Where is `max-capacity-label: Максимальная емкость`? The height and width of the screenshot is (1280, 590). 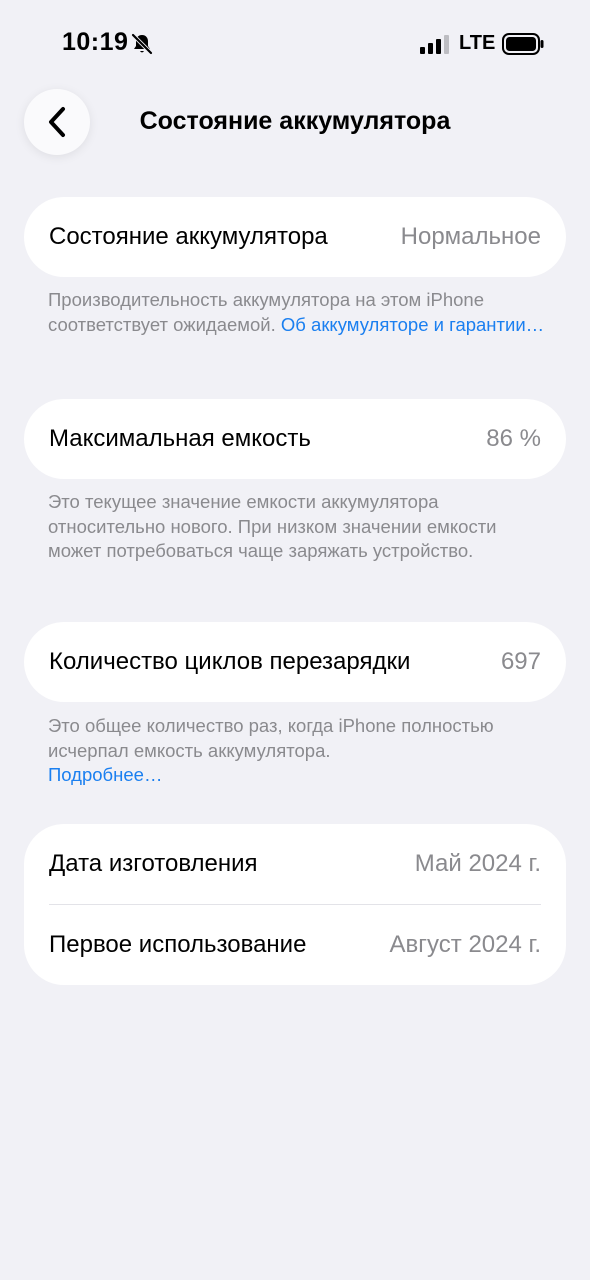 max-capacity-label: Максимальная емкость is located at coordinates (180, 438).